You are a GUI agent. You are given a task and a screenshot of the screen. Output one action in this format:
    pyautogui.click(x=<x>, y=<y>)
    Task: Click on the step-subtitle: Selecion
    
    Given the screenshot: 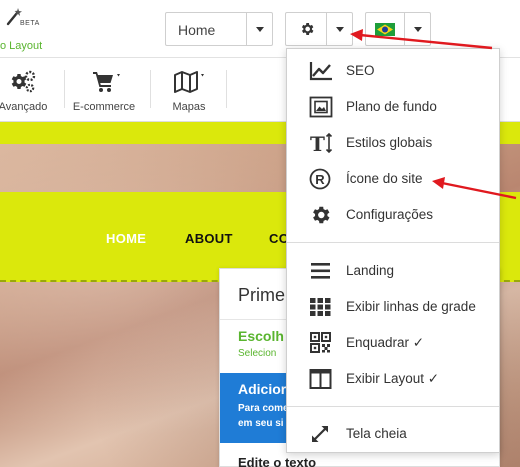 What is the action you would take?
    pyautogui.click(x=257, y=353)
    